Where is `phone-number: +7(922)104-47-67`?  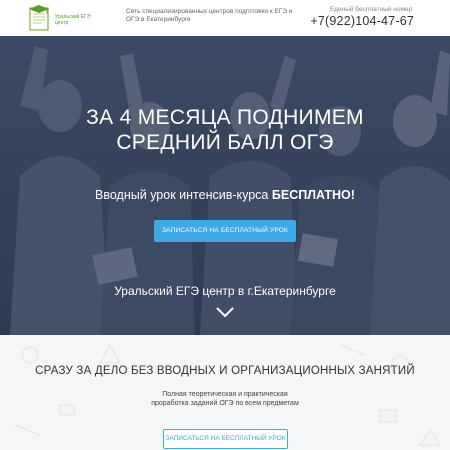
phone-number: +7(922)104-47-67 is located at coordinates (362, 21).